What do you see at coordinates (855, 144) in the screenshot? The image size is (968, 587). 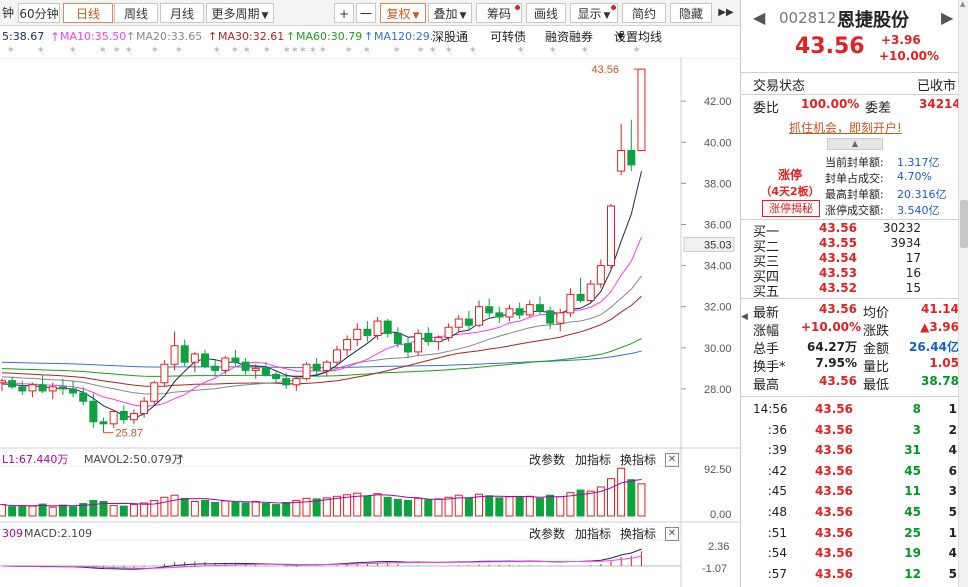 I see `collapse-toggle: ▲` at bounding box center [855, 144].